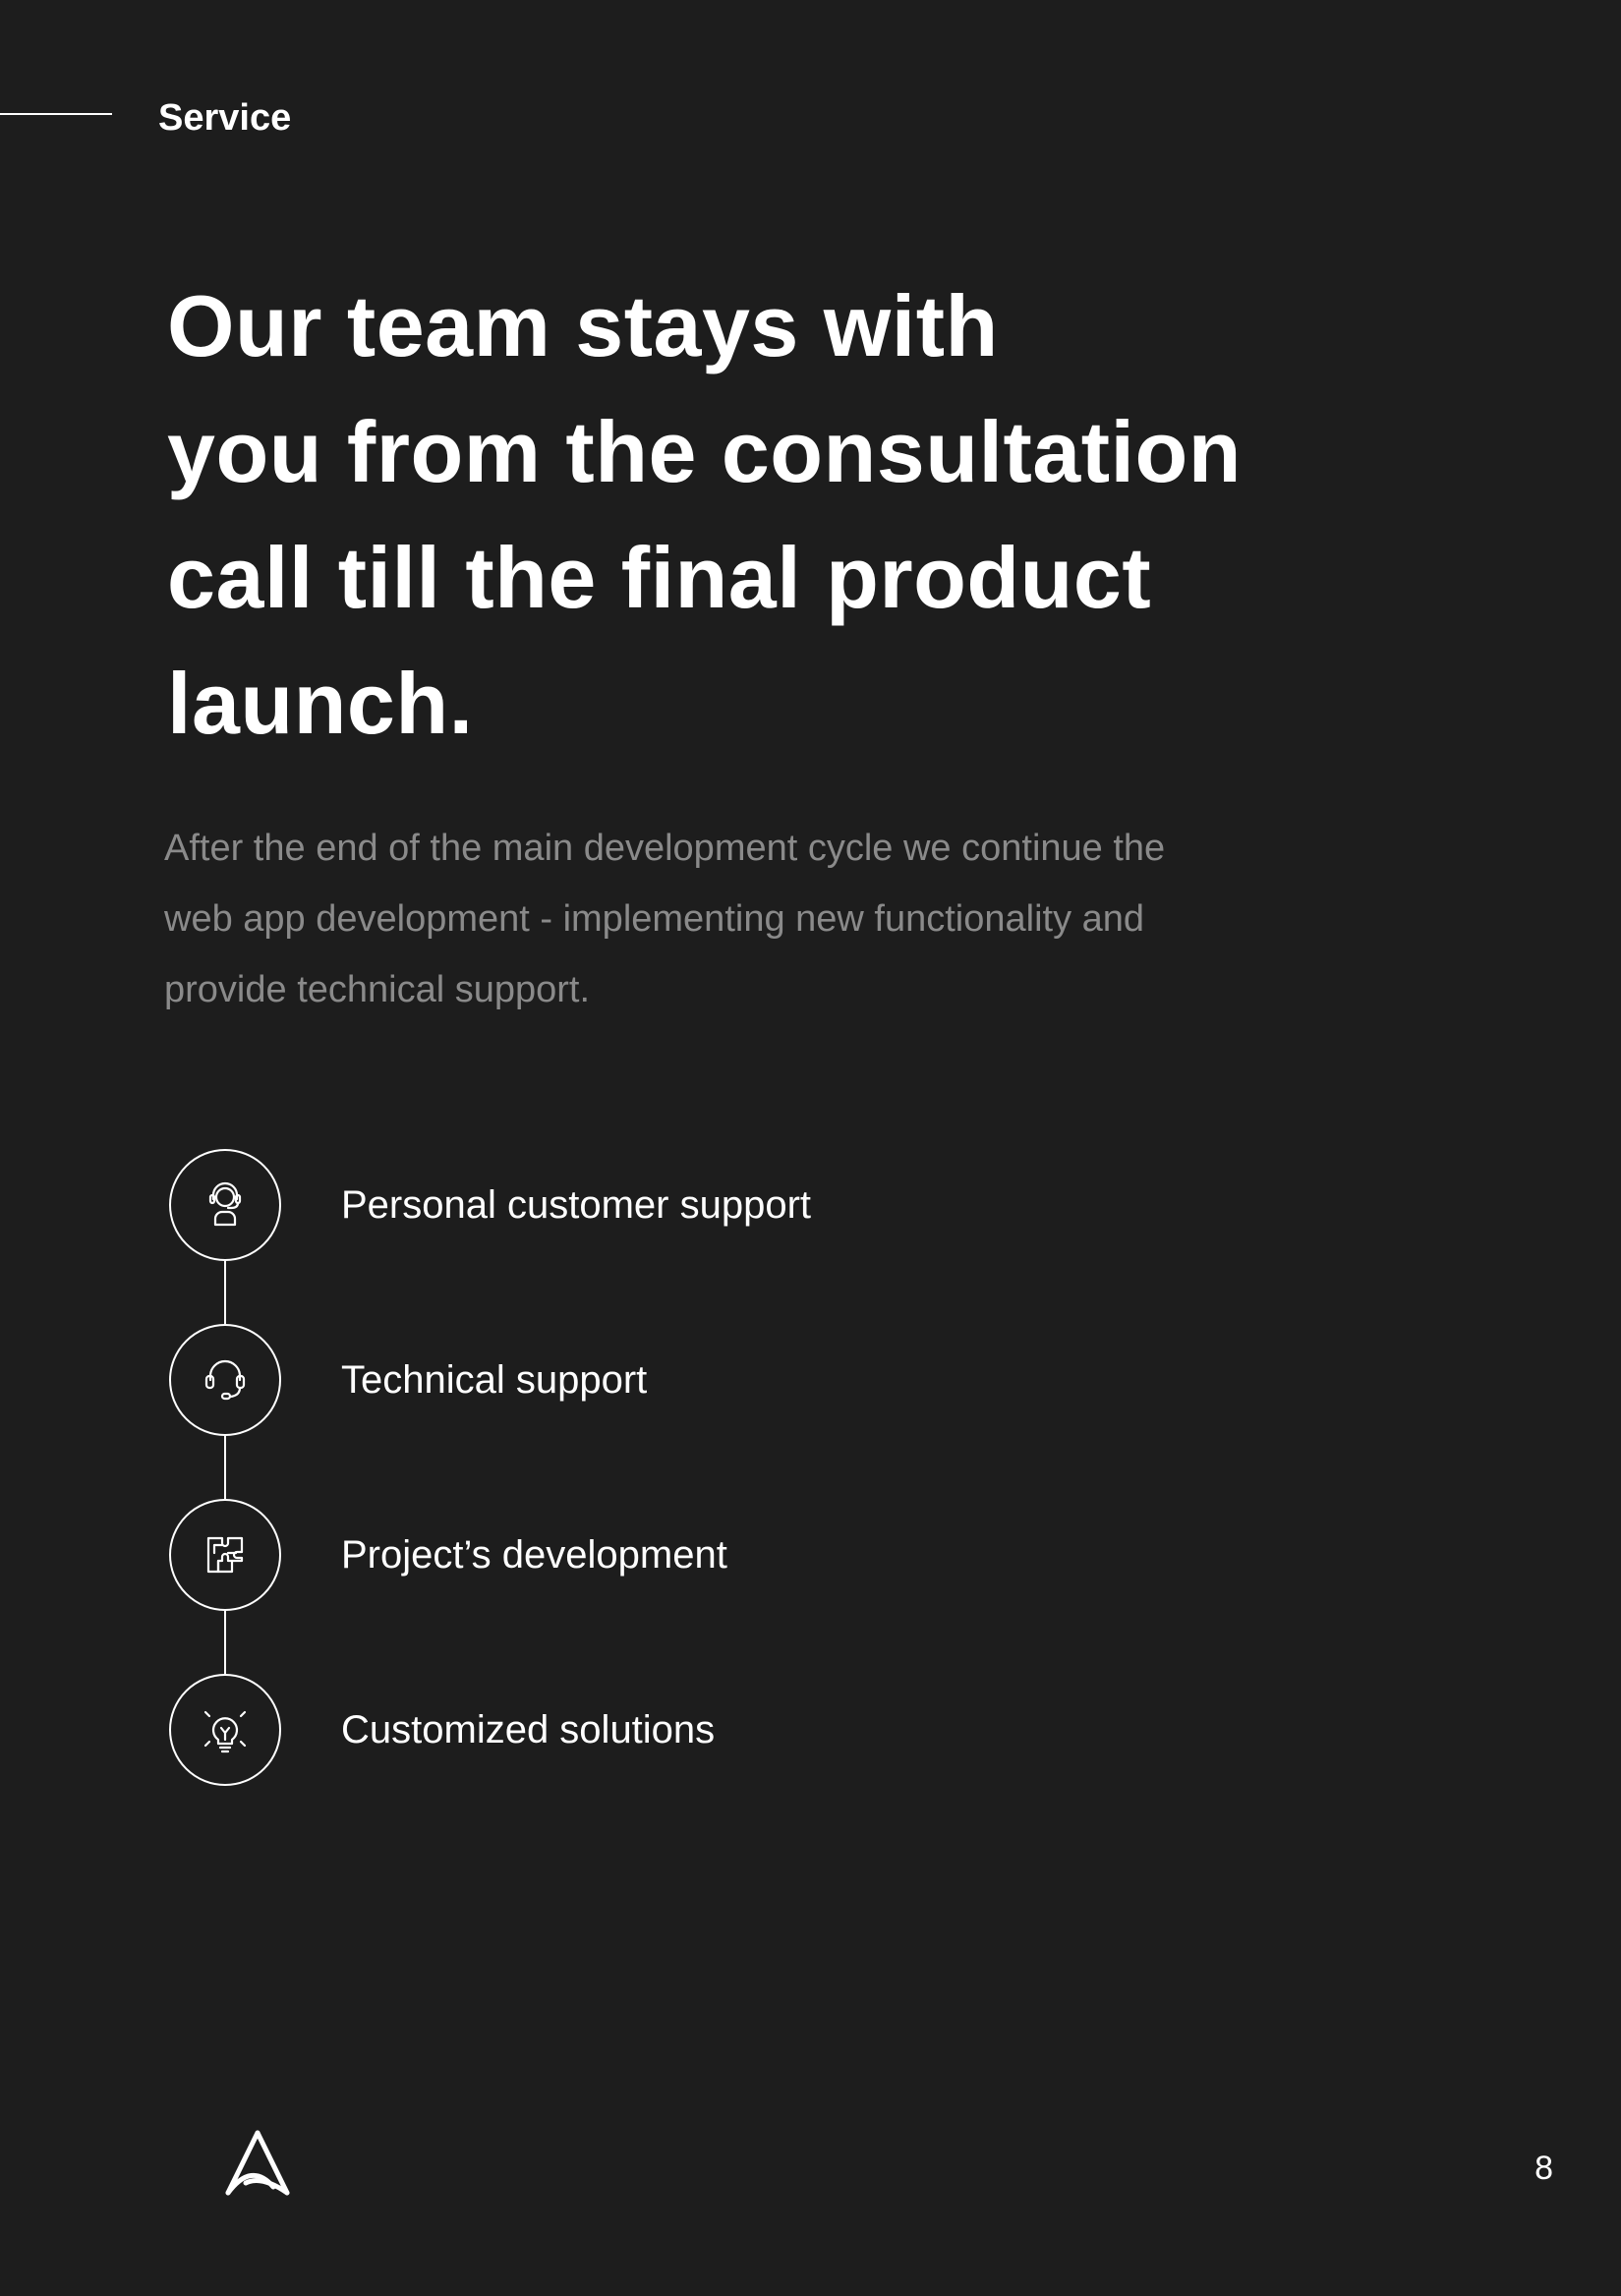 The height and width of the screenshot is (2296, 1621). I want to click on headset-icon, so click(225, 1380).